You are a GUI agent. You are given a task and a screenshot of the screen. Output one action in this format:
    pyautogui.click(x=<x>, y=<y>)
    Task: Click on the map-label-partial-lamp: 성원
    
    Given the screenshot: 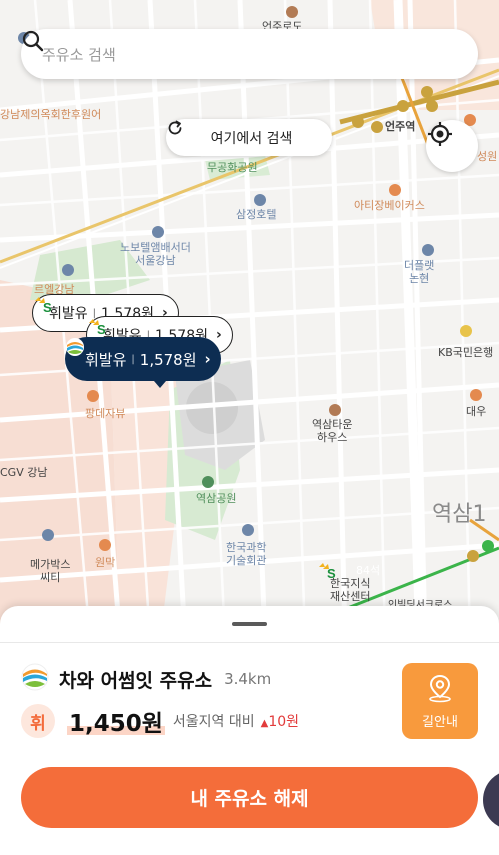 What is the action you would take?
    pyautogui.click(x=487, y=156)
    